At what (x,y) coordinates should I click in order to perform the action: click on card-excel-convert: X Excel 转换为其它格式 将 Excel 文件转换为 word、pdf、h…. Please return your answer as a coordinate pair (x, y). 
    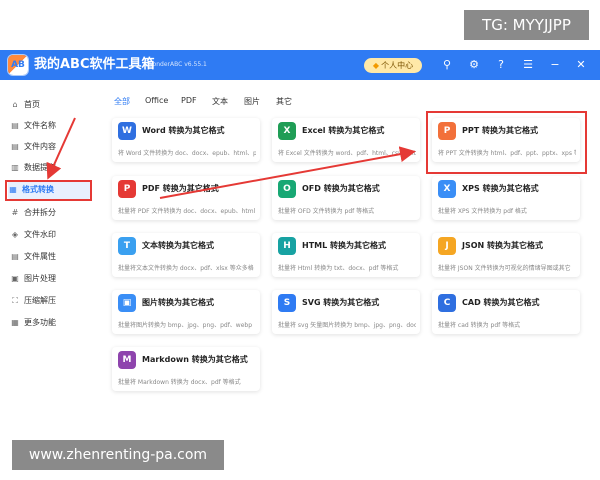
    Looking at the image, I should click on (346, 140).